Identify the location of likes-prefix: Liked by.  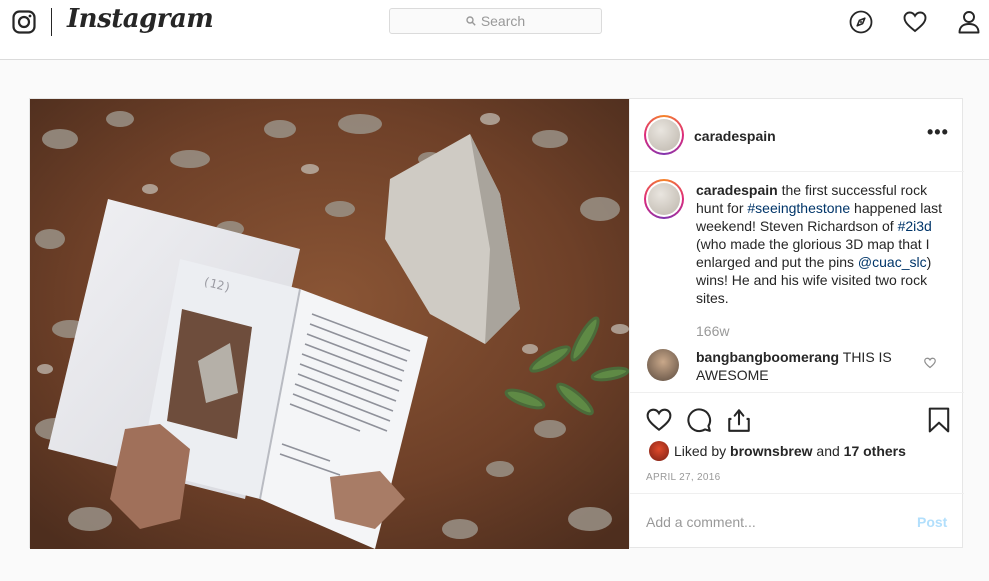
(702, 451).